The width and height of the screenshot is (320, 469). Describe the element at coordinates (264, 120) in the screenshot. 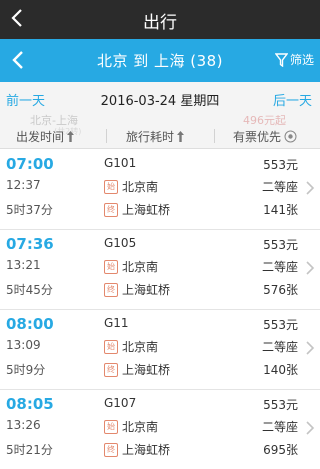

I see `ghost-price-text: 496元起` at that location.